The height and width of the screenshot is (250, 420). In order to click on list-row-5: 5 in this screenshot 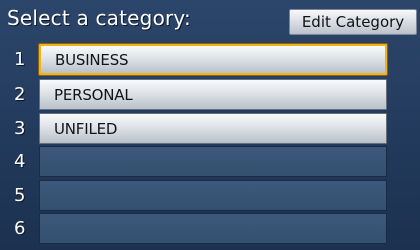, I will do `click(210, 196)`.